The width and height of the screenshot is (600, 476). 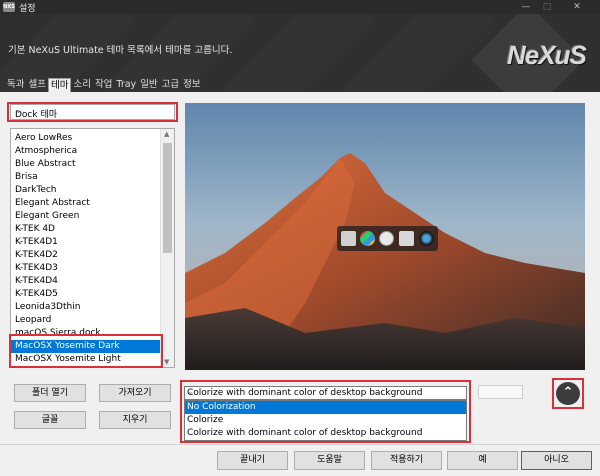 I want to click on list-scrollbar: ▲ ▼, so click(x=167, y=248).